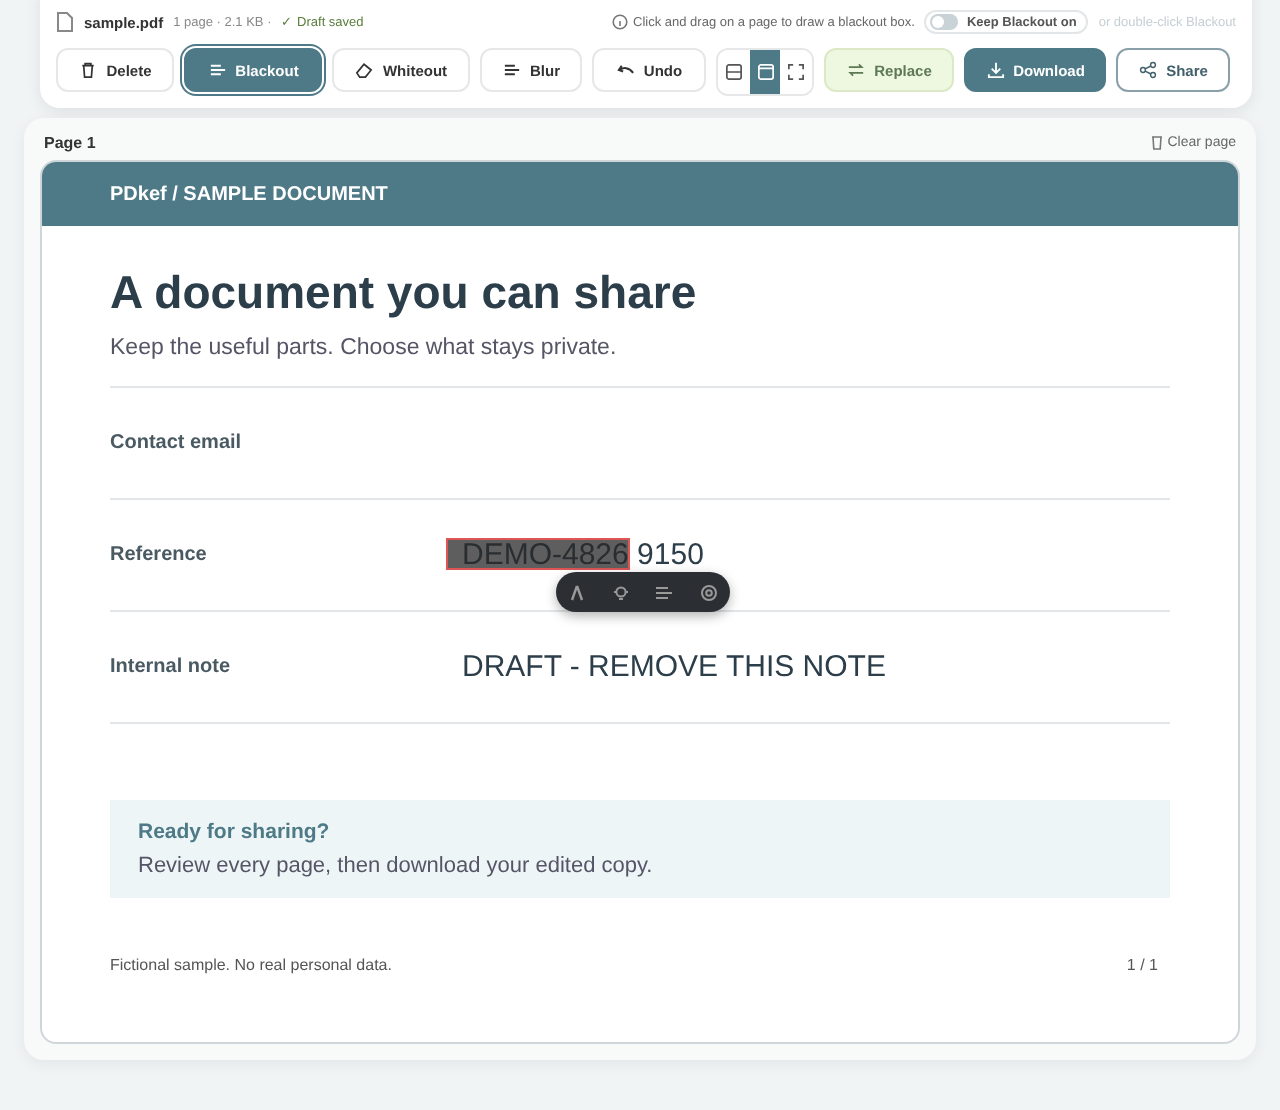  I want to click on bulb-icon, so click(620, 592).